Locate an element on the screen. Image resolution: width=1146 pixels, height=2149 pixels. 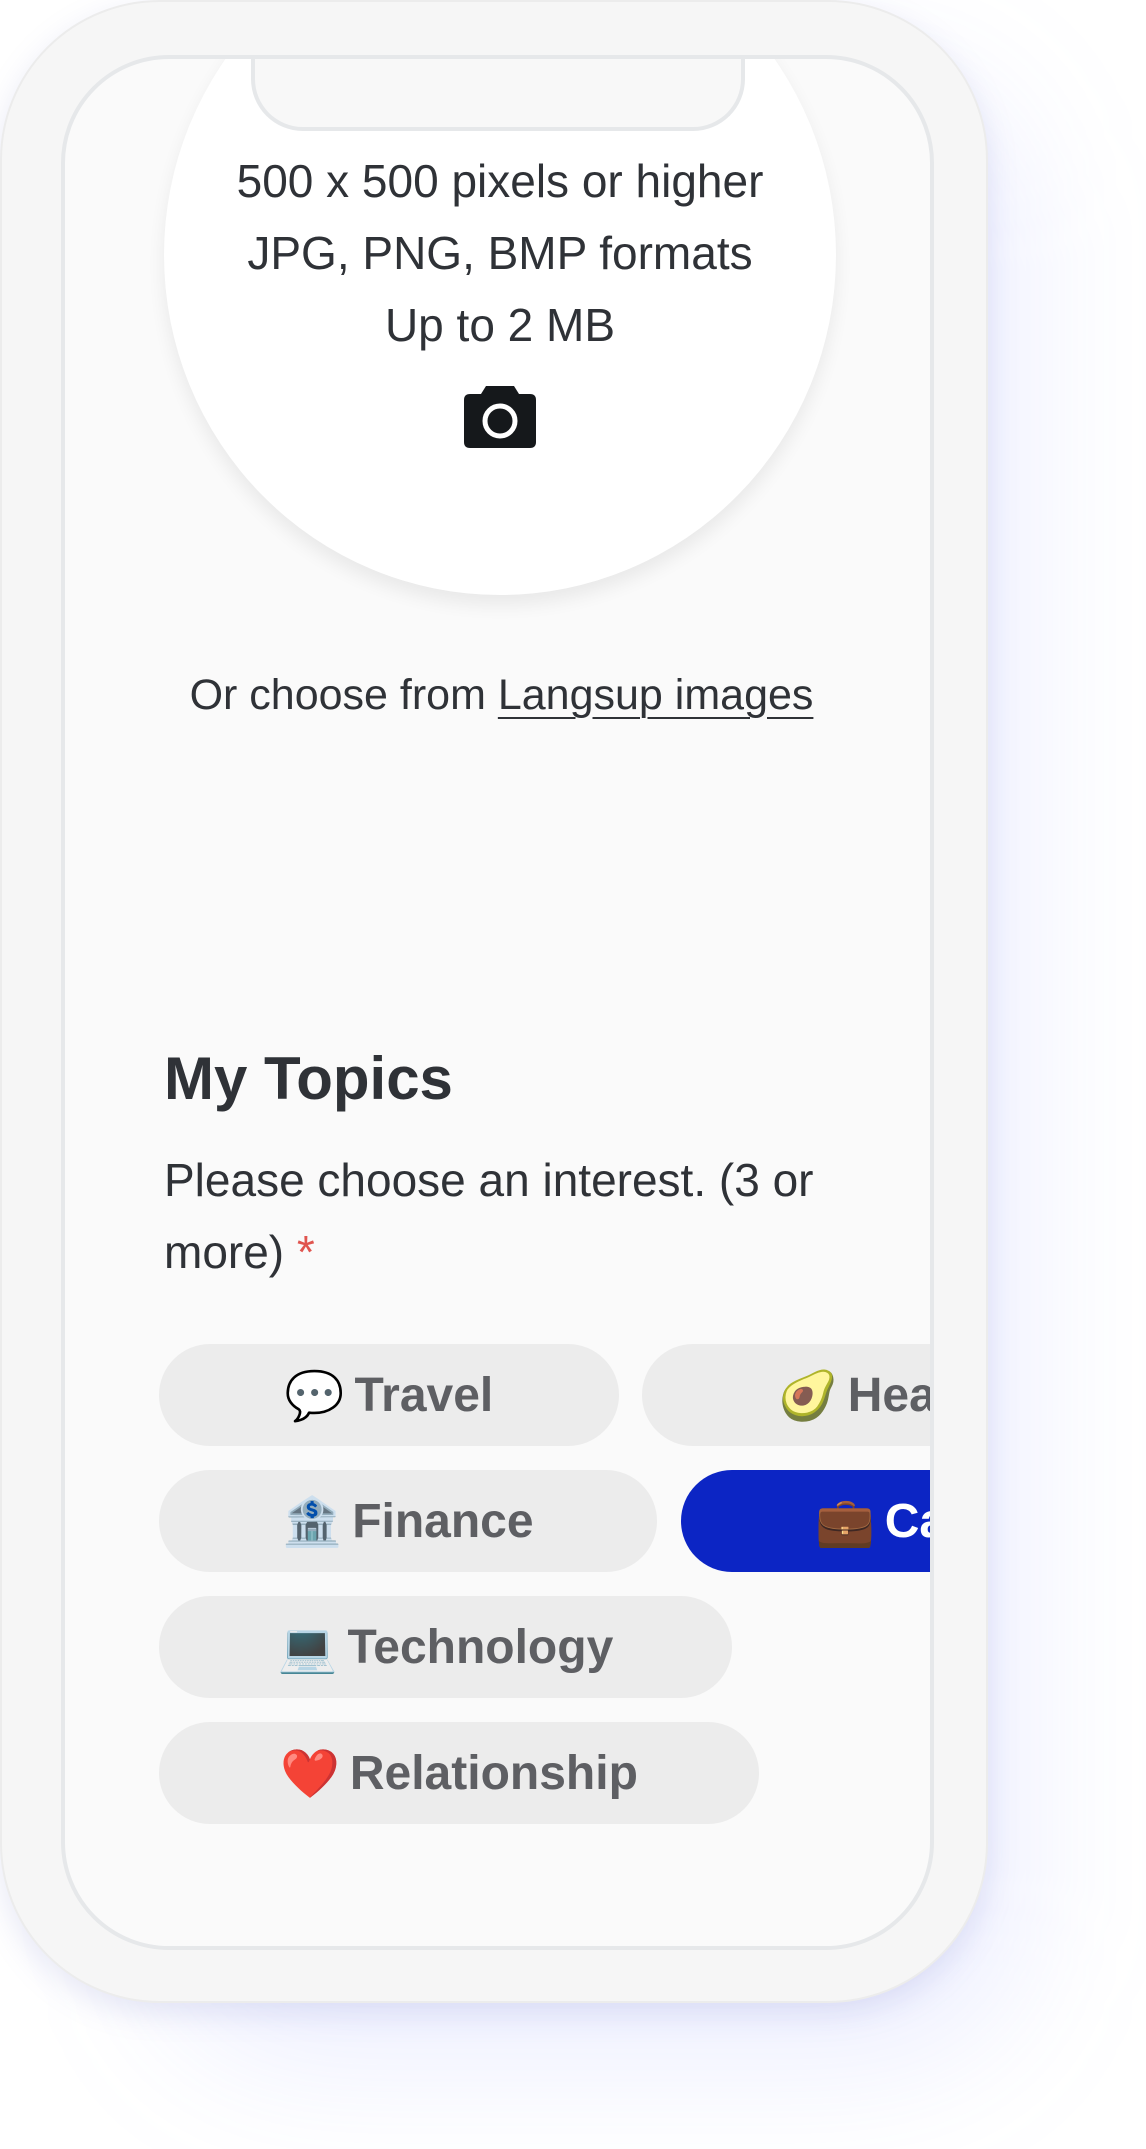
required-mark: * is located at coordinates (305, 1252).